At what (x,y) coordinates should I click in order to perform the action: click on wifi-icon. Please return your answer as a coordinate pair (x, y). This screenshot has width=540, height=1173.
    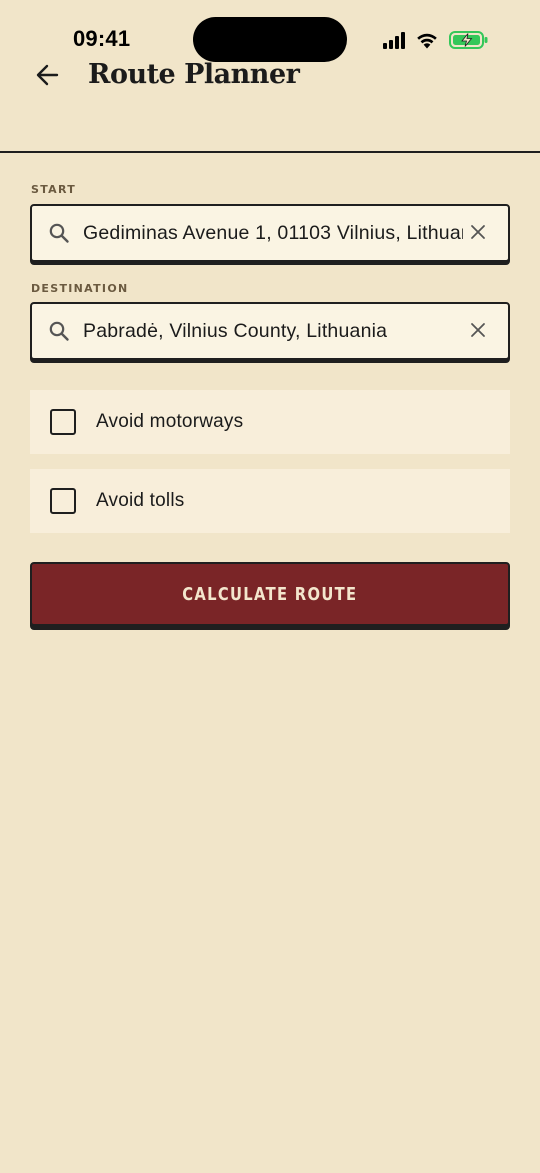
    Looking at the image, I should click on (427, 41).